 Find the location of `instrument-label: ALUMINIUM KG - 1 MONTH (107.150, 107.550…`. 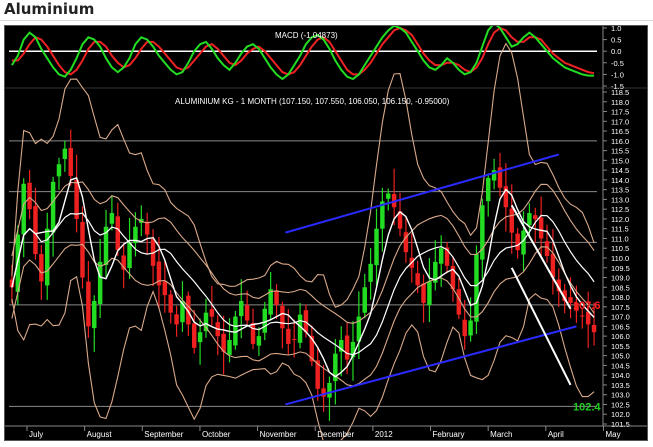

instrument-label: ALUMINIUM KG - 1 MONTH (107.150, 107.550… is located at coordinates (312, 101).